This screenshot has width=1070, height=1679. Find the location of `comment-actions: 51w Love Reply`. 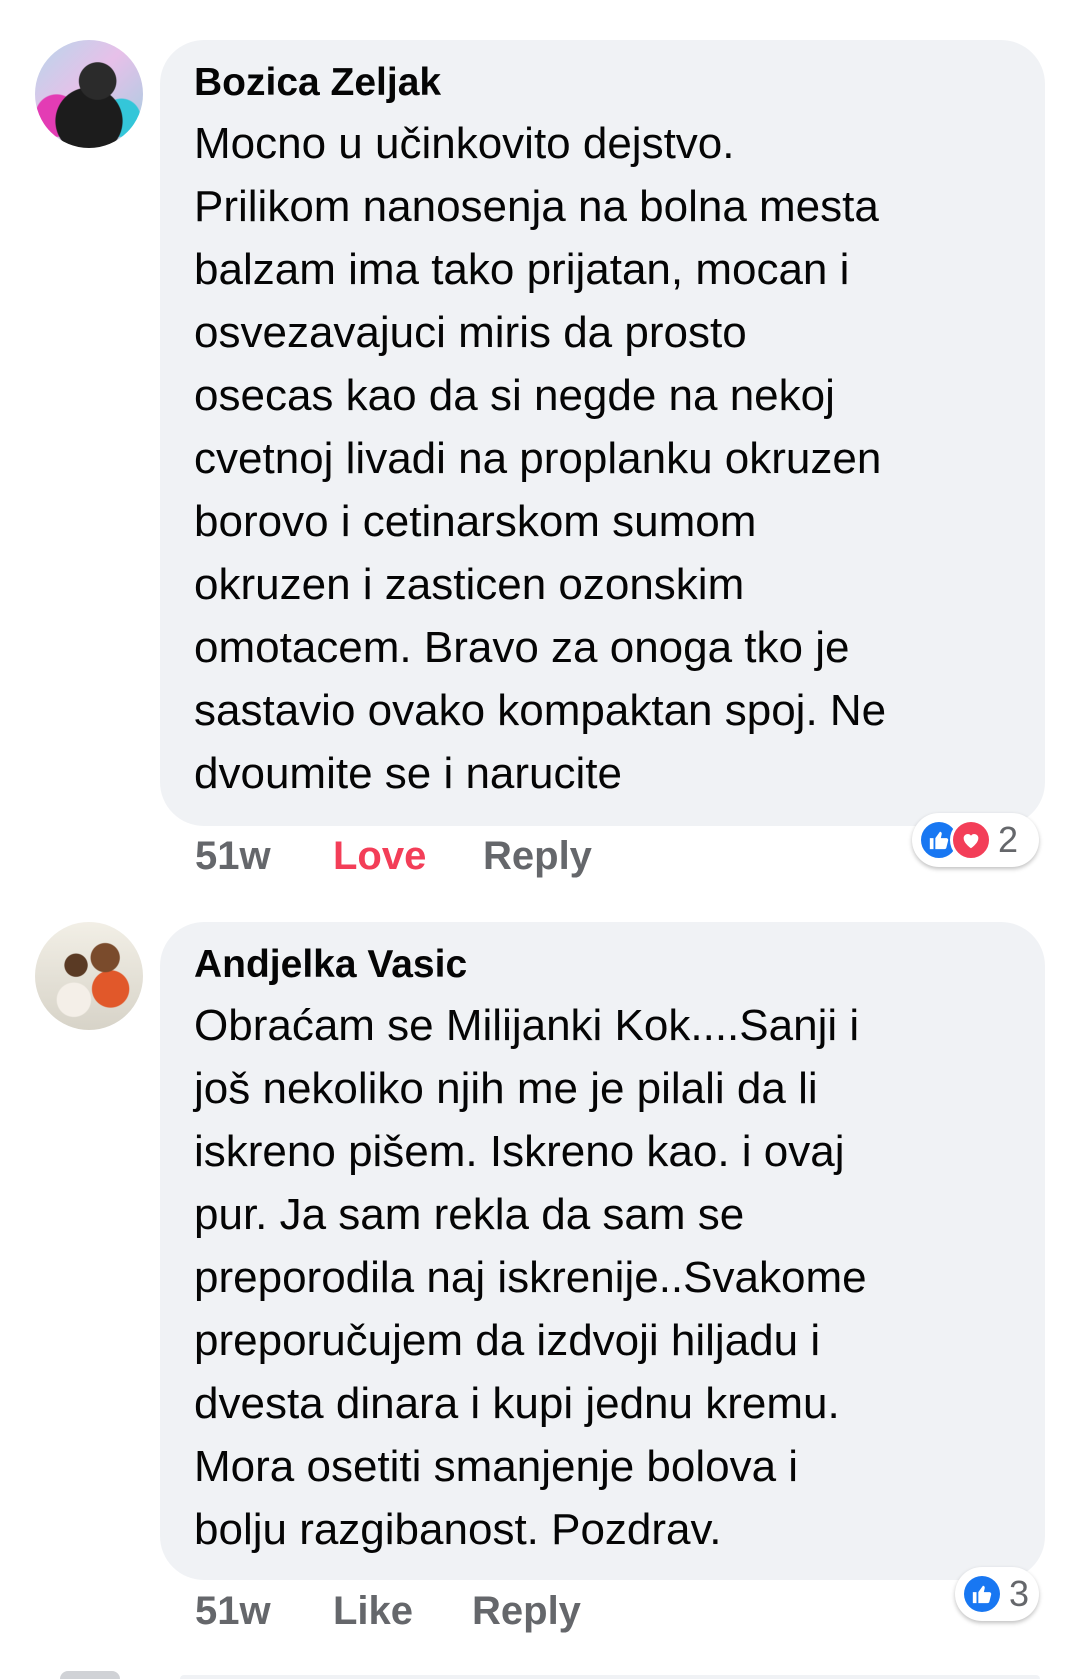

comment-actions: 51w Love Reply is located at coordinates (595, 859).